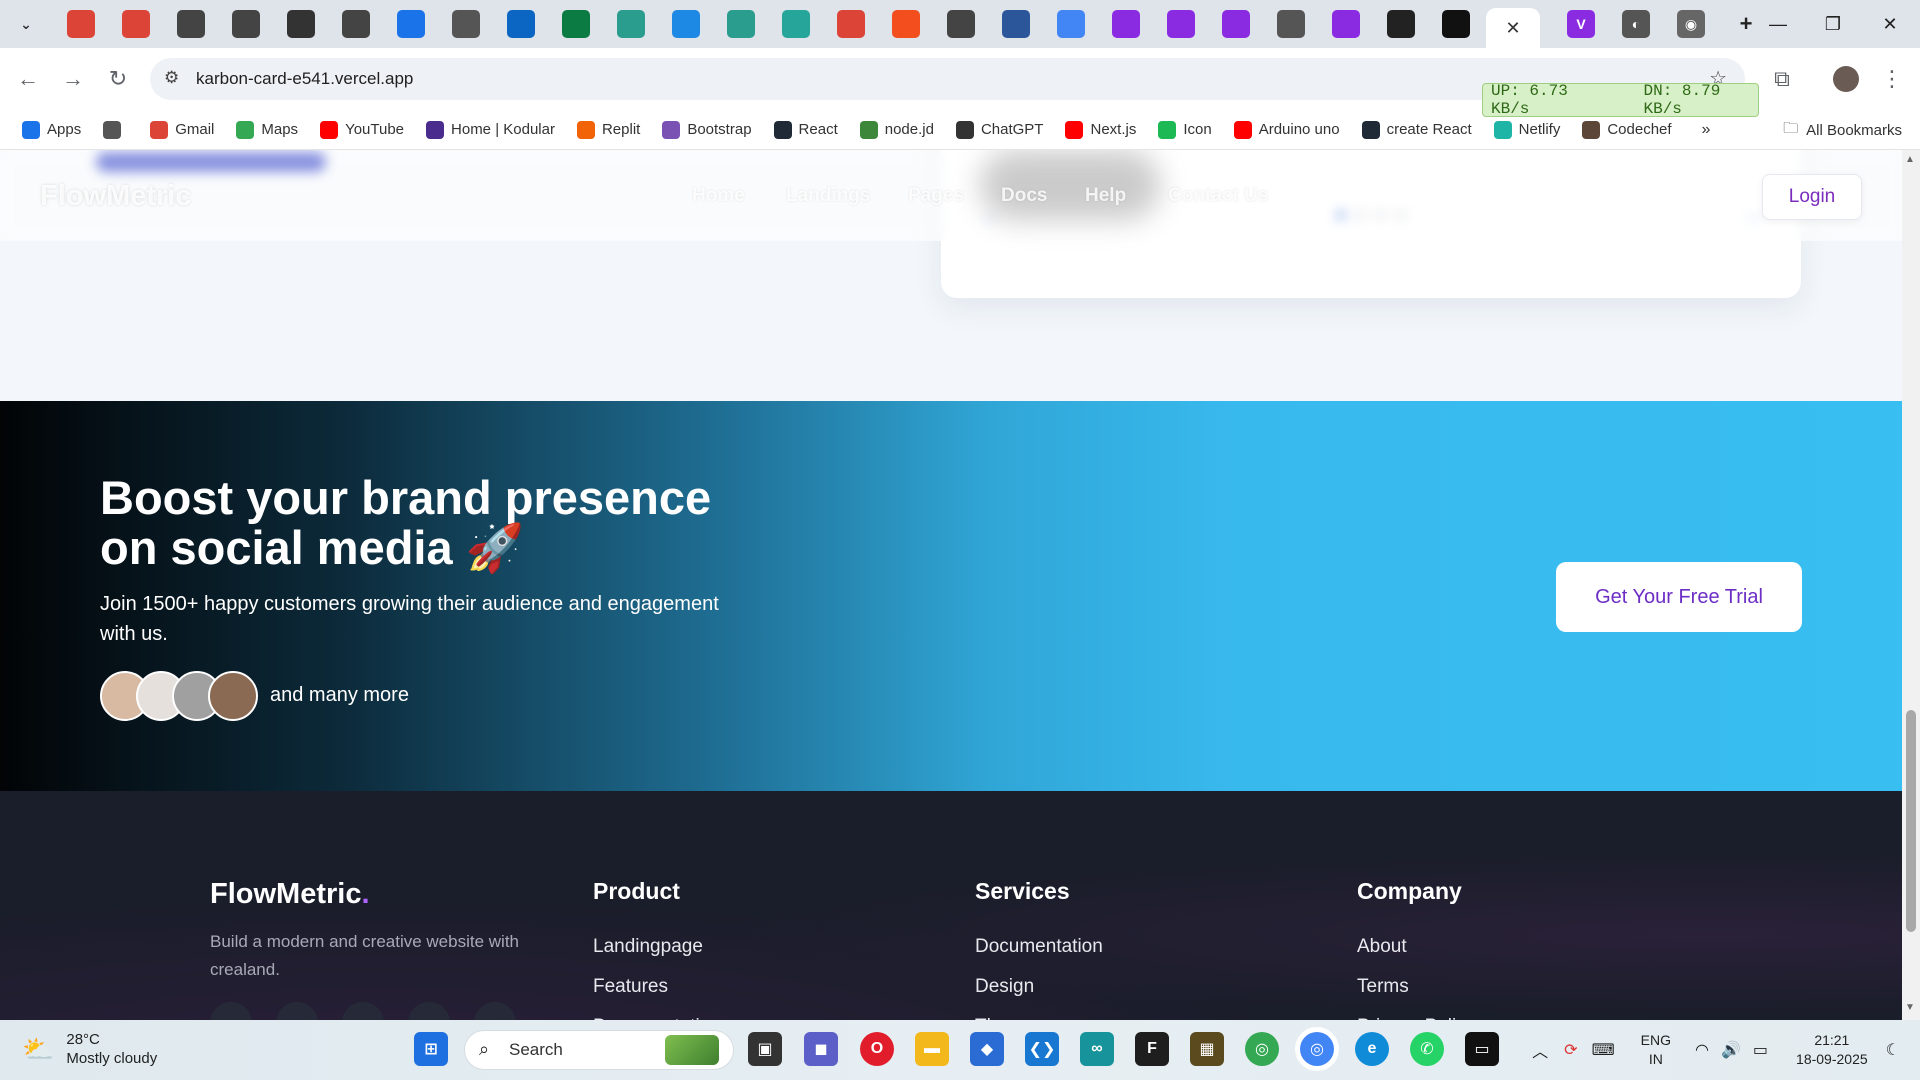 Image resolution: width=1920 pixels, height=1080 pixels. What do you see at coordinates (1911, 821) in the screenshot?
I see `scrollbar-thumb` at bounding box center [1911, 821].